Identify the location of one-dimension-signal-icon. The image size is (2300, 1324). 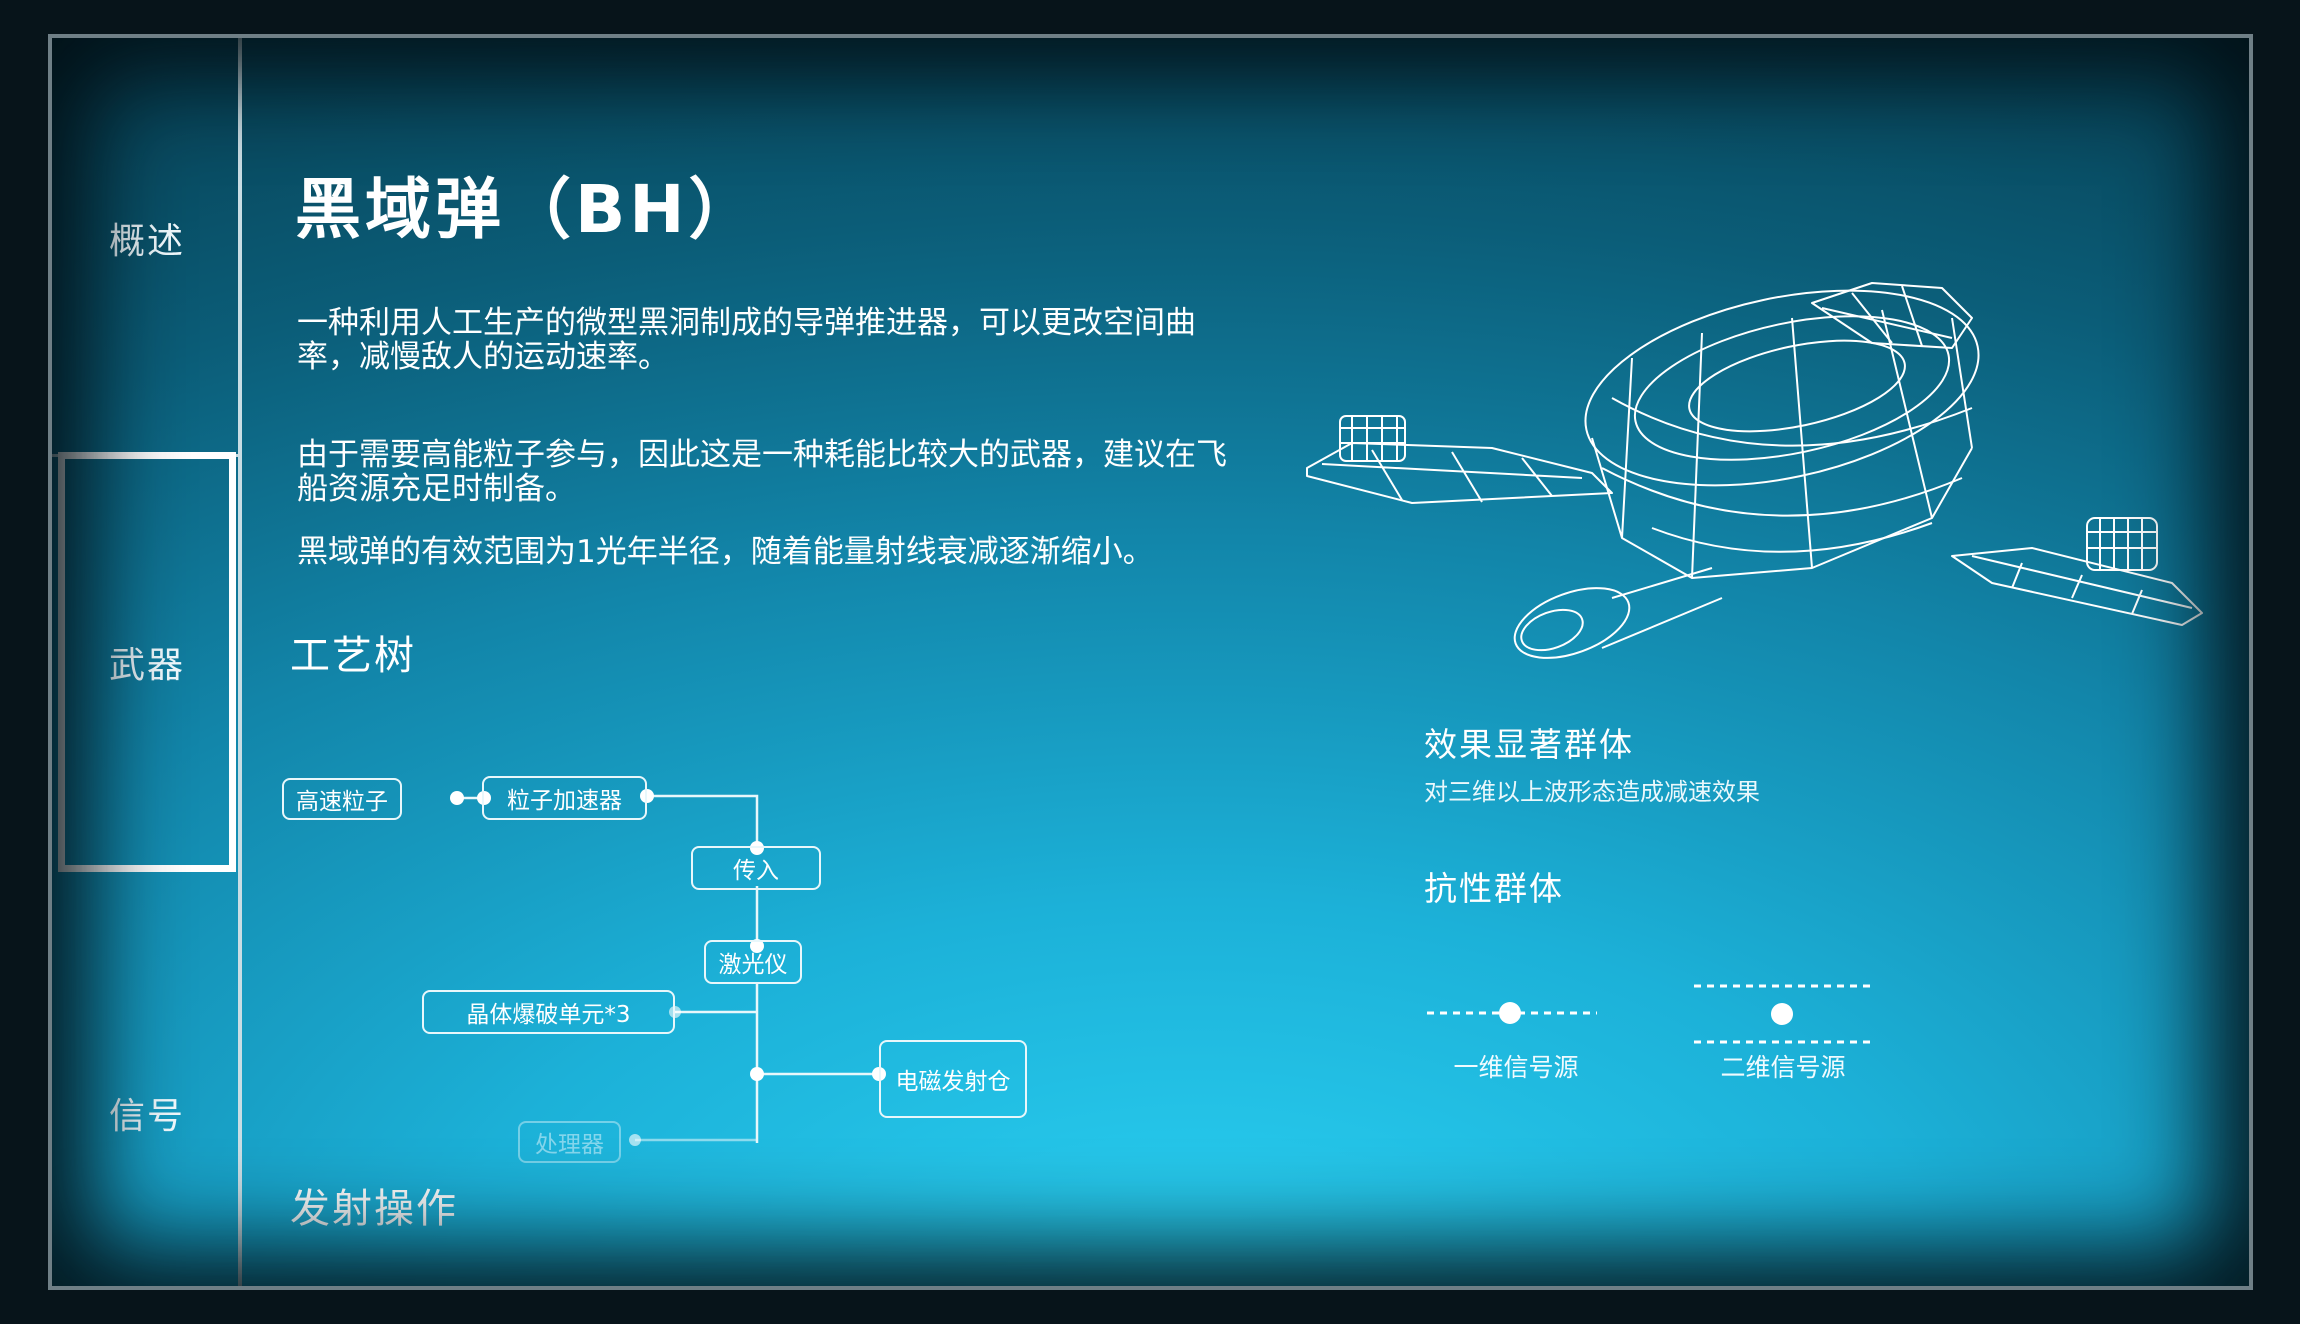
(1512, 1013).